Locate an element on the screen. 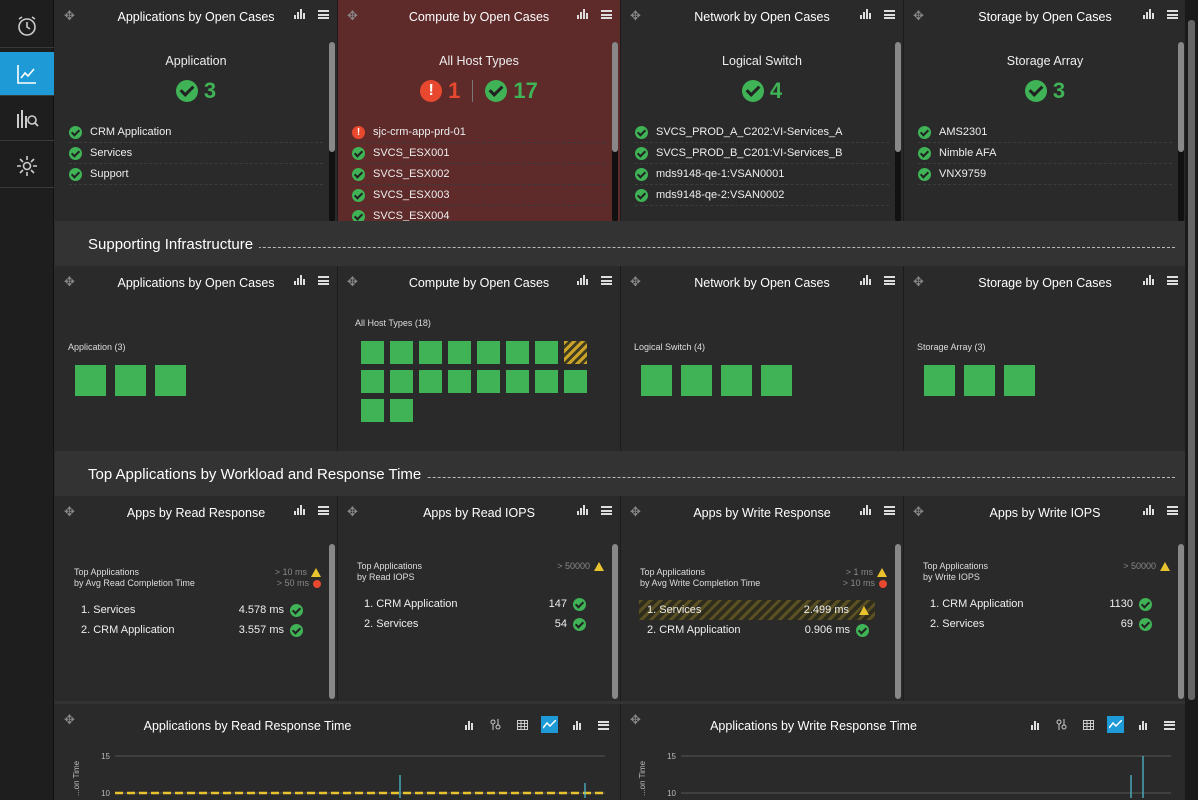 The height and width of the screenshot is (800, 1198). top-app-row: 1. Services 4.578 ms is located at coordinates (191, 610).